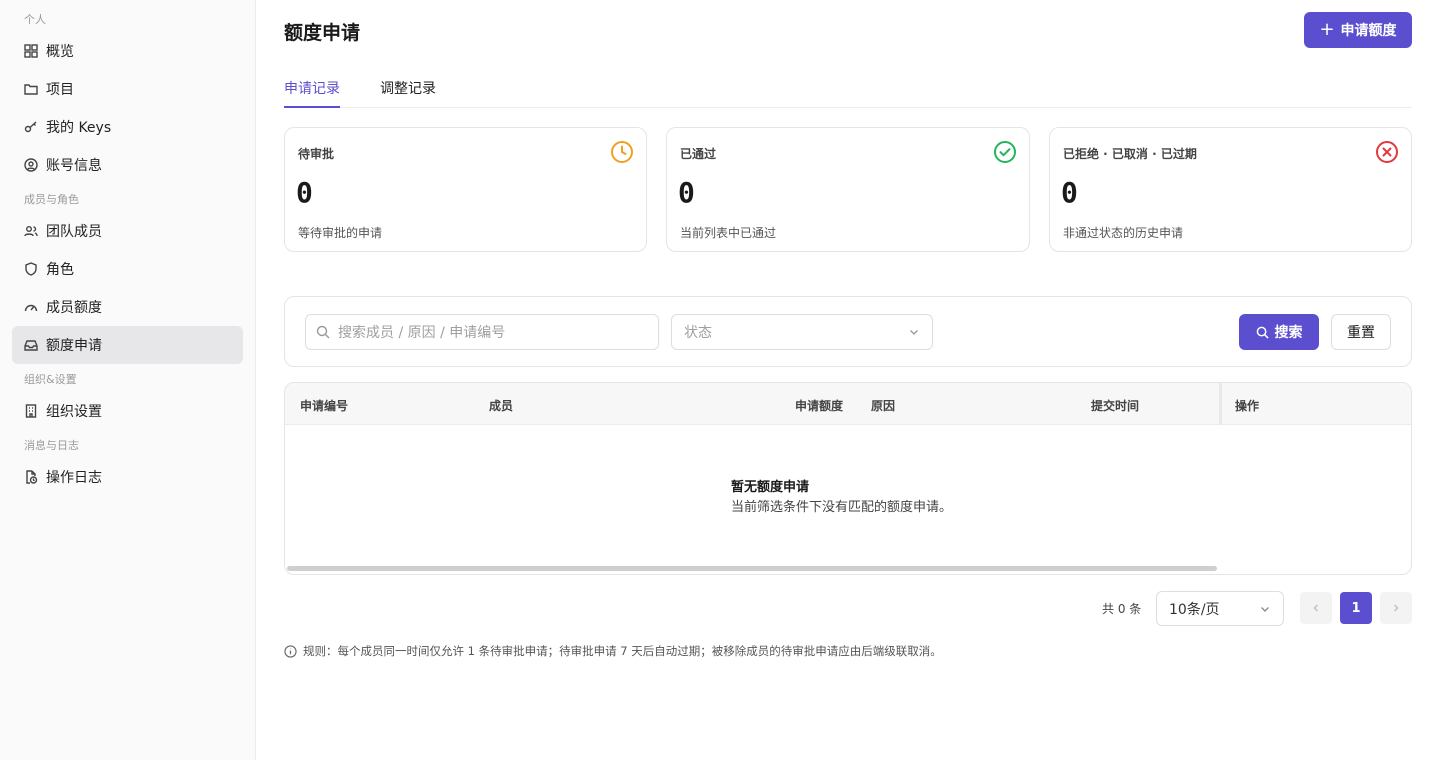 This screenshot has height=760, width=1440. Describe the element at coordinates (60, 52) in the screenshot. I see `sidebar-item-label: 概览` at that location.